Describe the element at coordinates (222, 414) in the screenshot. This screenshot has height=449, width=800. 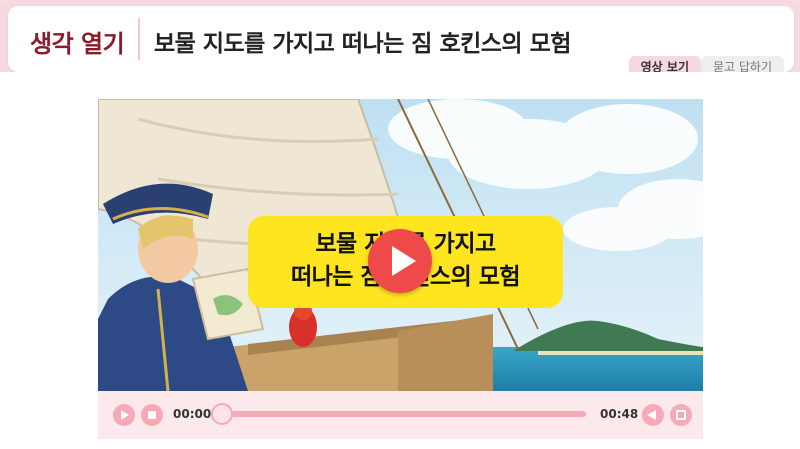
I see `progress-thumb` at that location.